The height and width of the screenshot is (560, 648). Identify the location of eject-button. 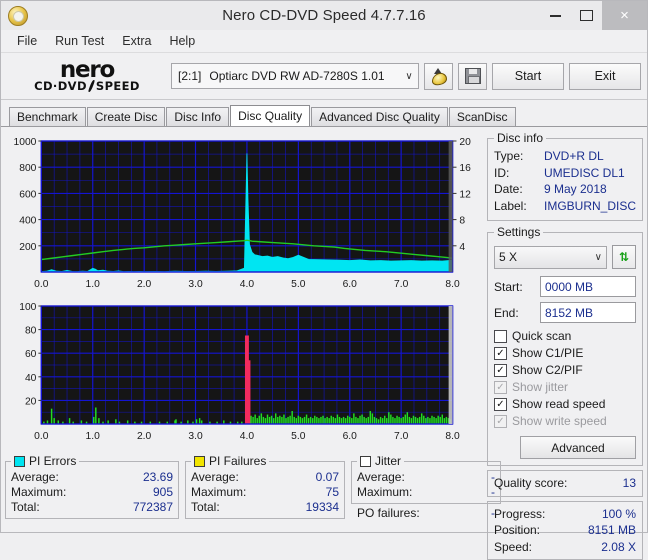
(438, 76).